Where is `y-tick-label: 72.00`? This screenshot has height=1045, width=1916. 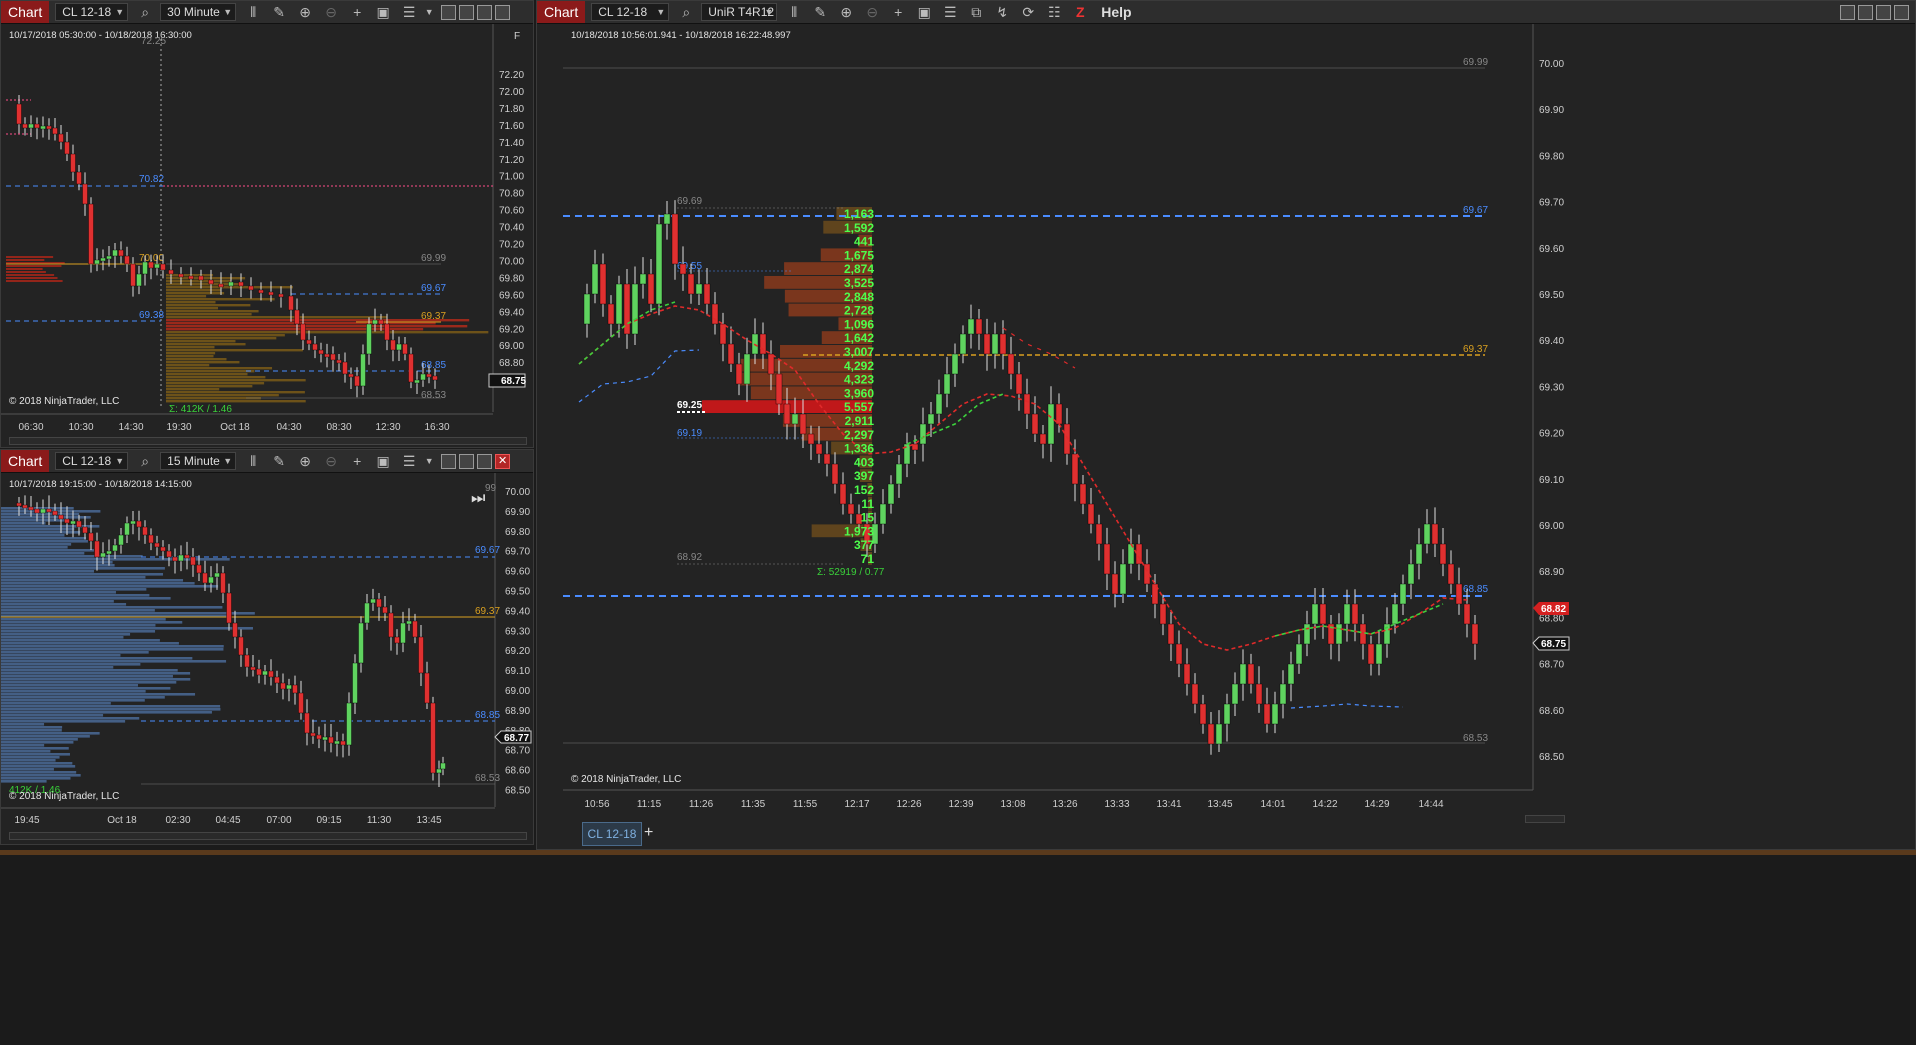 y-tick-label: 72.00 is located at coordinates (511, 92).